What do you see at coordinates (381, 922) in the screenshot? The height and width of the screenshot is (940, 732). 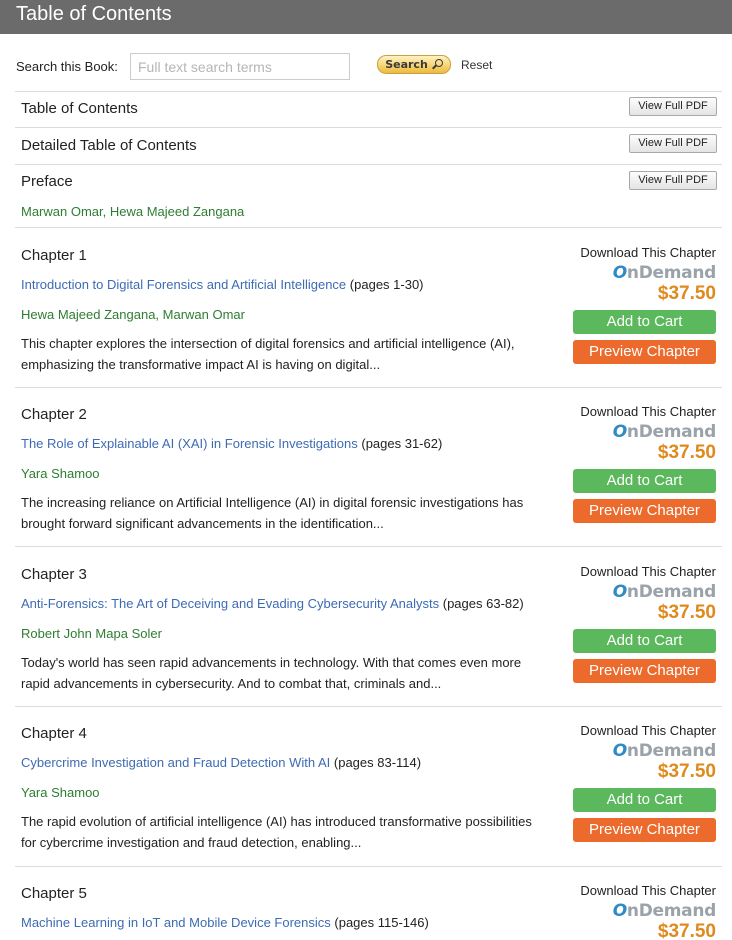 I see `chapter-pages: (pages 115-146)` at bounding box center [381, 922].